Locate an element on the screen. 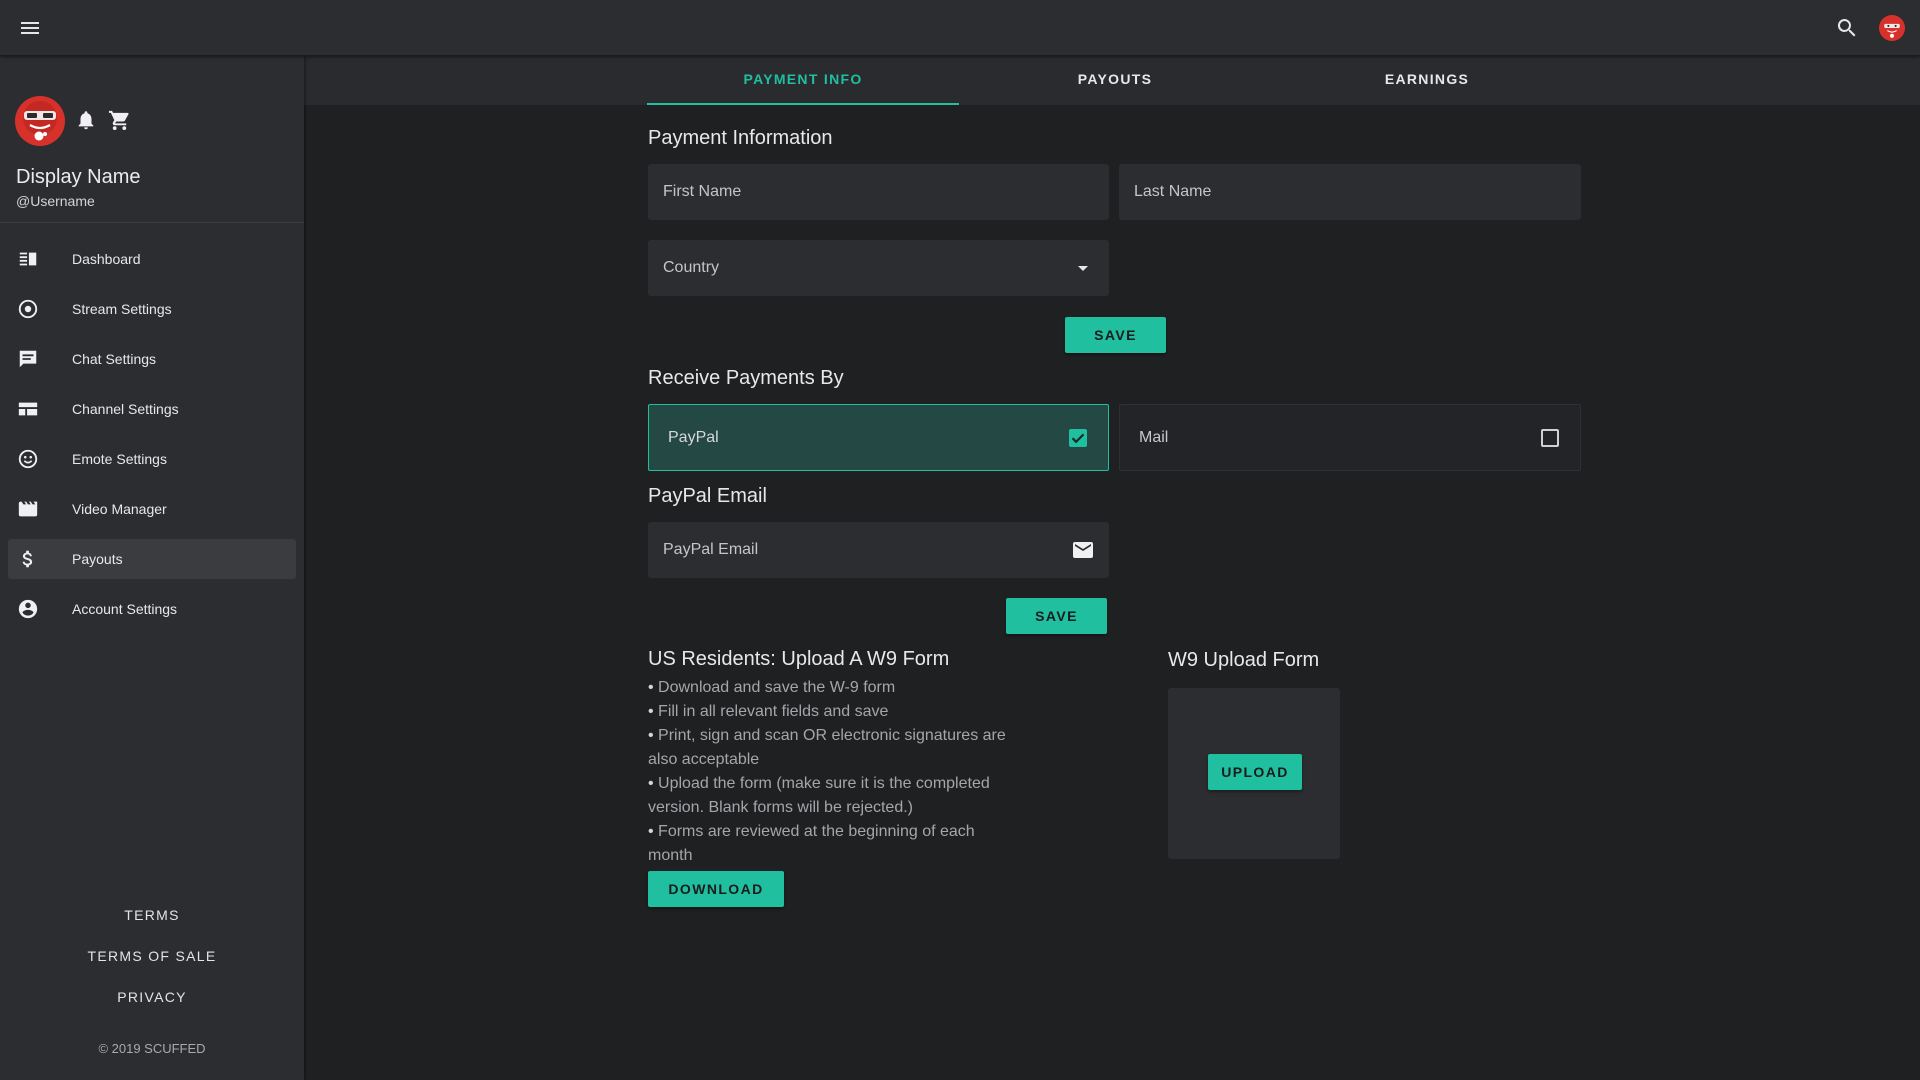  sidebar-footer-links: TERMS TERMS OF SALE PRIVACY is located at coordinates (152, 967).